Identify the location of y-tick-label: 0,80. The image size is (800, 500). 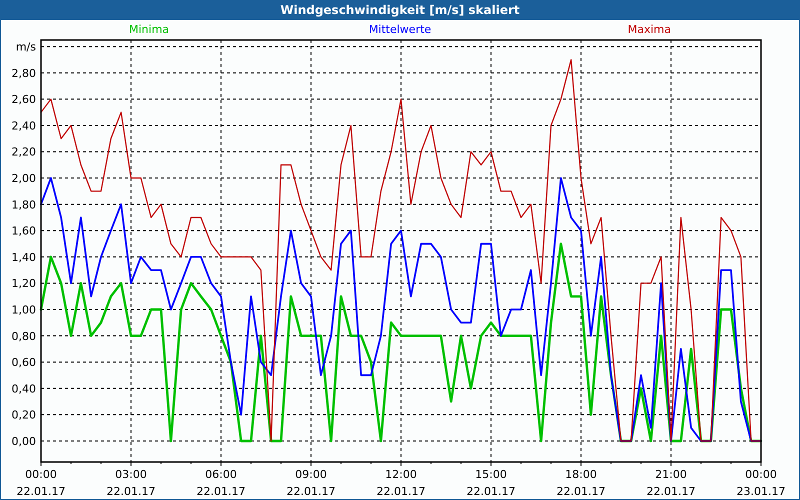
(24, 336).